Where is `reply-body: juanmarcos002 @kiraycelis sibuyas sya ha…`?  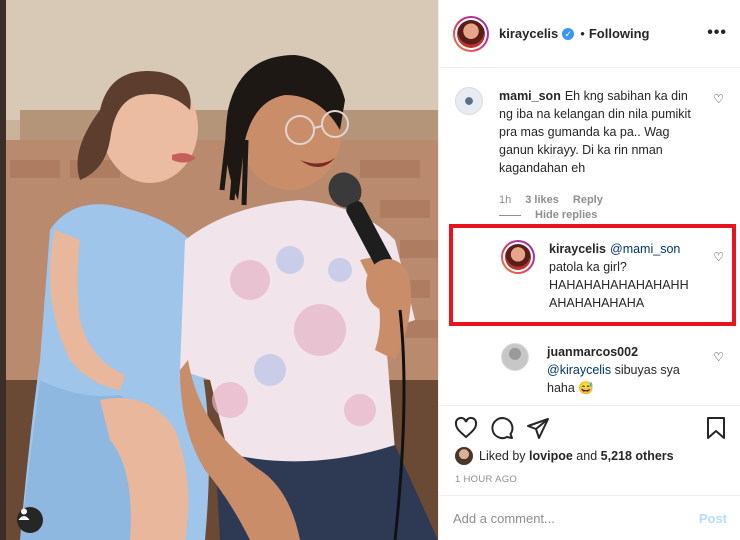
reply-body: juanmarcos002 @kiraycelis sibuyas sya ha… is located at coordinates (622, 370).